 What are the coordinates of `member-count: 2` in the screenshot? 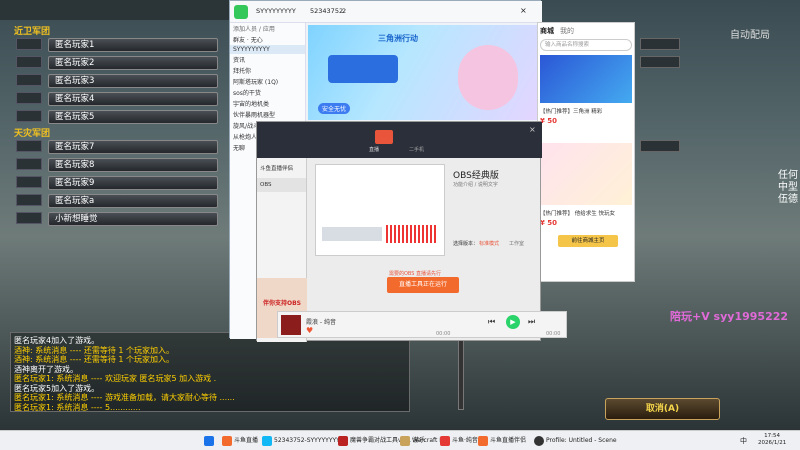 It's located at (344, 11).